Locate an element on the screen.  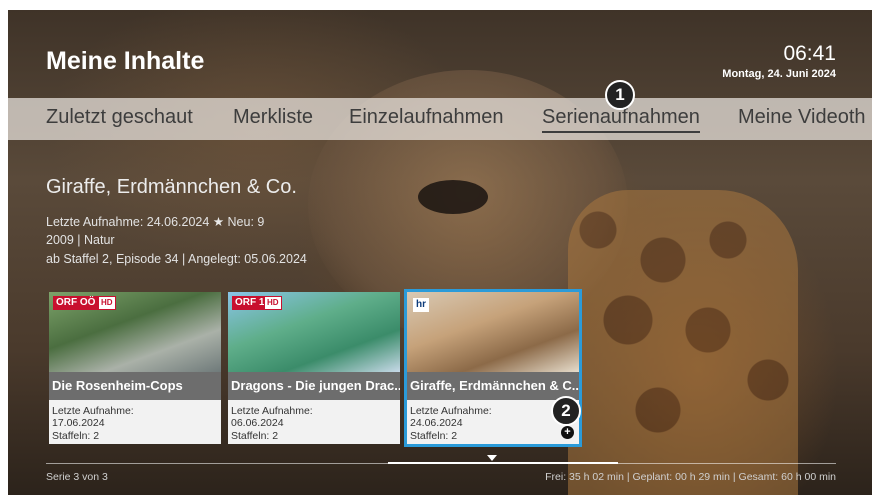
star-icon: ★ is located at coordinates (218, 222).